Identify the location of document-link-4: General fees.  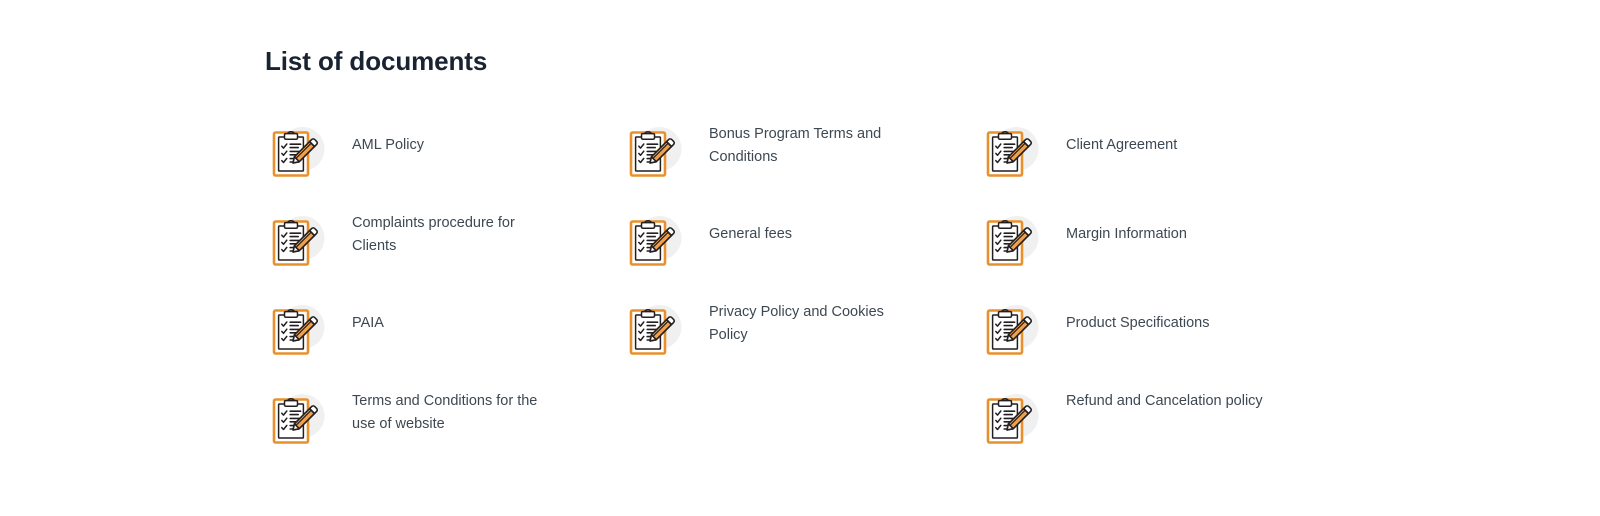
(800, 255).